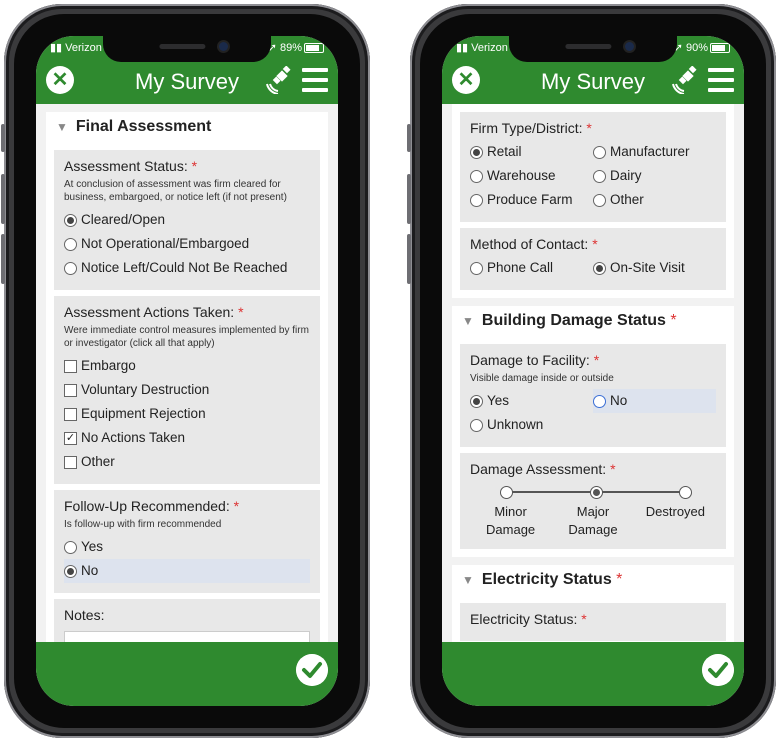 This screenshot has height=742, width=781. Describe the element at coordinates (187, 81) in the screenshot. I see `app-title: My Survey` at that location.